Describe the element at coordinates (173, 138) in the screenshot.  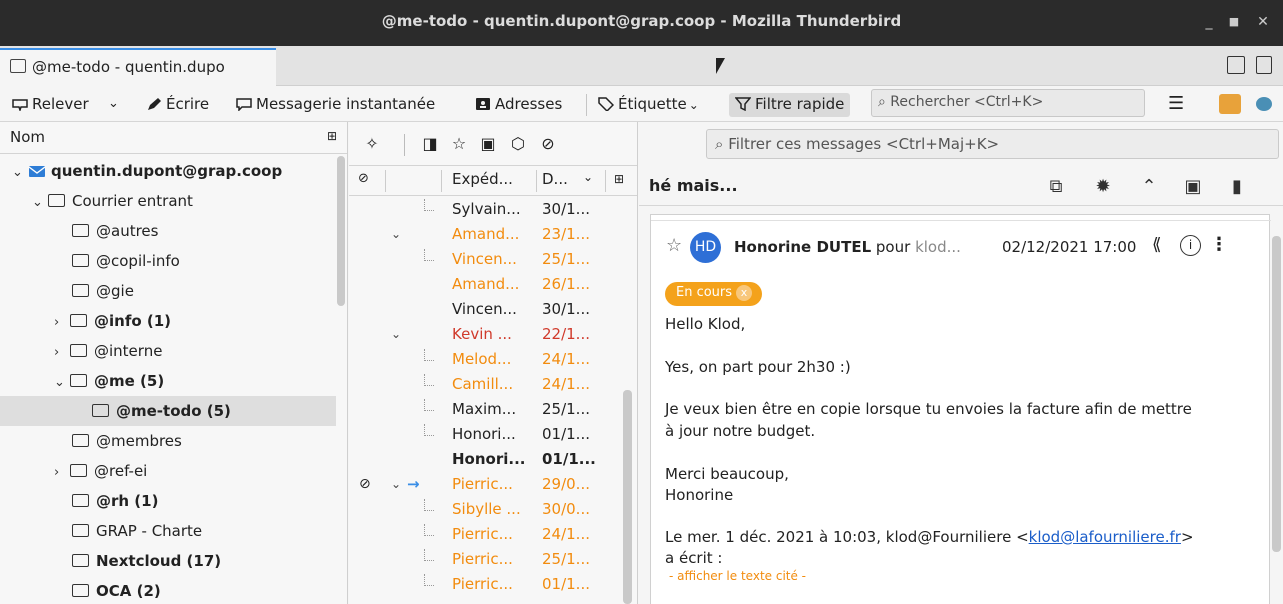
I see `folder-column-header: Nom ⊞` at that location.